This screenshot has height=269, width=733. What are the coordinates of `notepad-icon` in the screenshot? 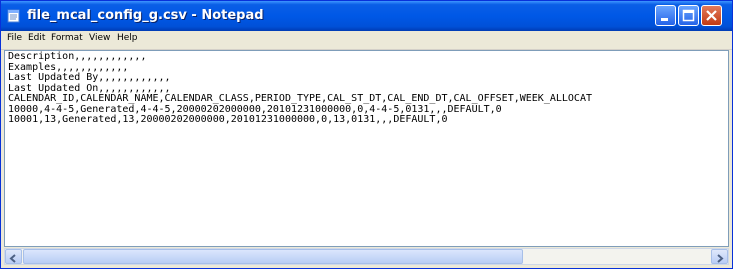 It's located at (13, 16).